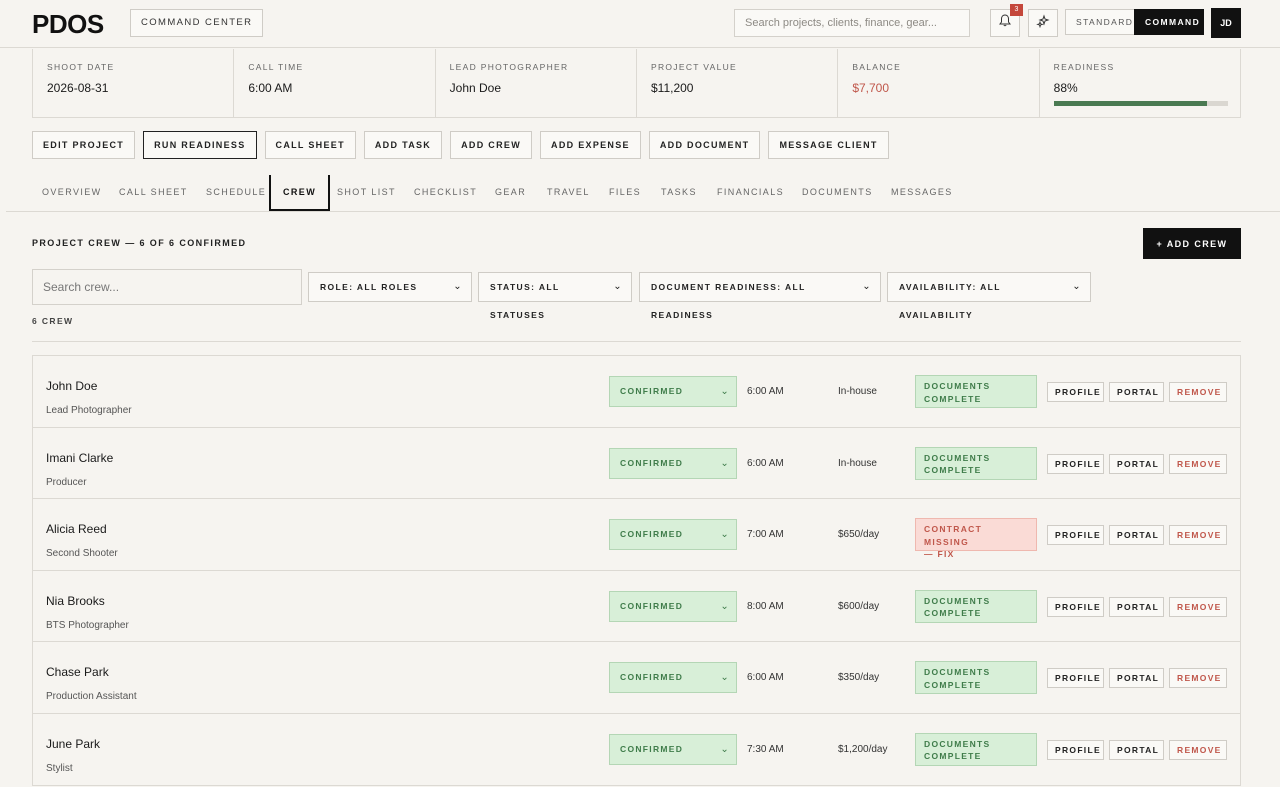 This screenshot has width=1280, height=787. Describe the element at coordinates (568, 193) in the screenshot. I see `tab-travel: TRAVEL` at that location.